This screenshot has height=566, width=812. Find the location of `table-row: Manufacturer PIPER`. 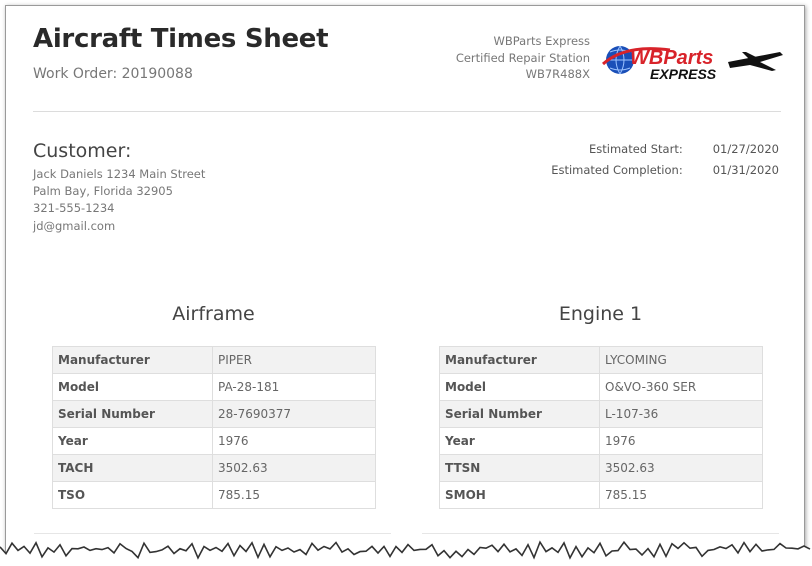

table-row: Manufacturer PIPER is located at coordinates (214, 360).